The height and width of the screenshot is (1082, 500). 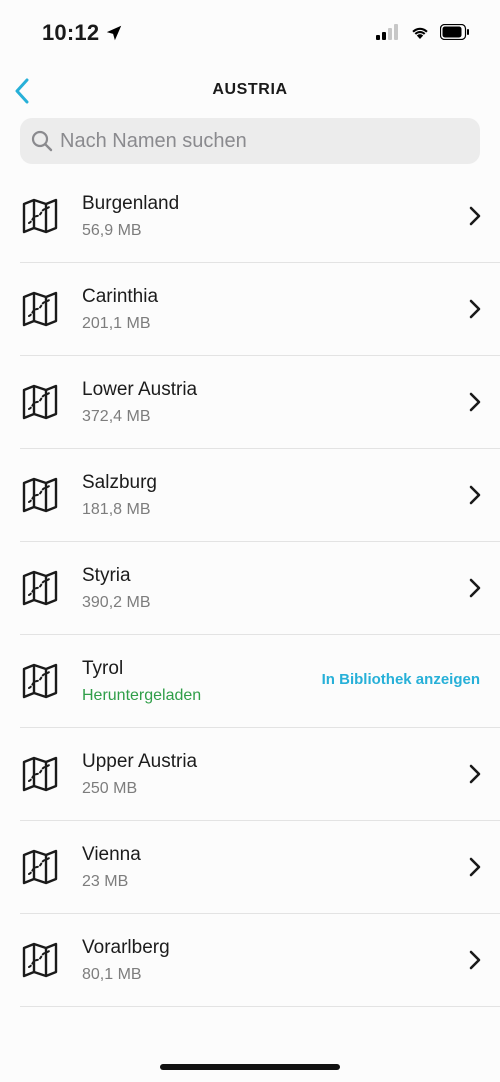 I want to click on search-icon, so click(x=42, y=141).